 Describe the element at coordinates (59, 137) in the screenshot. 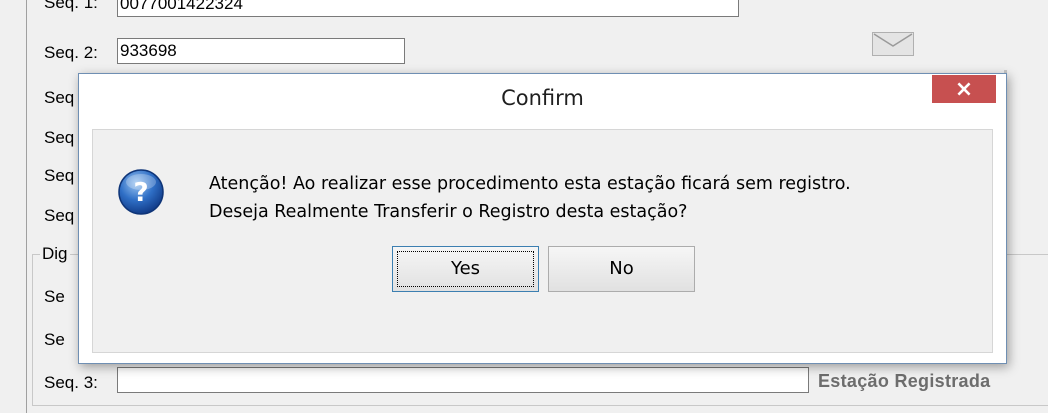

I see `seq4-label-partial: Seq` at that location.